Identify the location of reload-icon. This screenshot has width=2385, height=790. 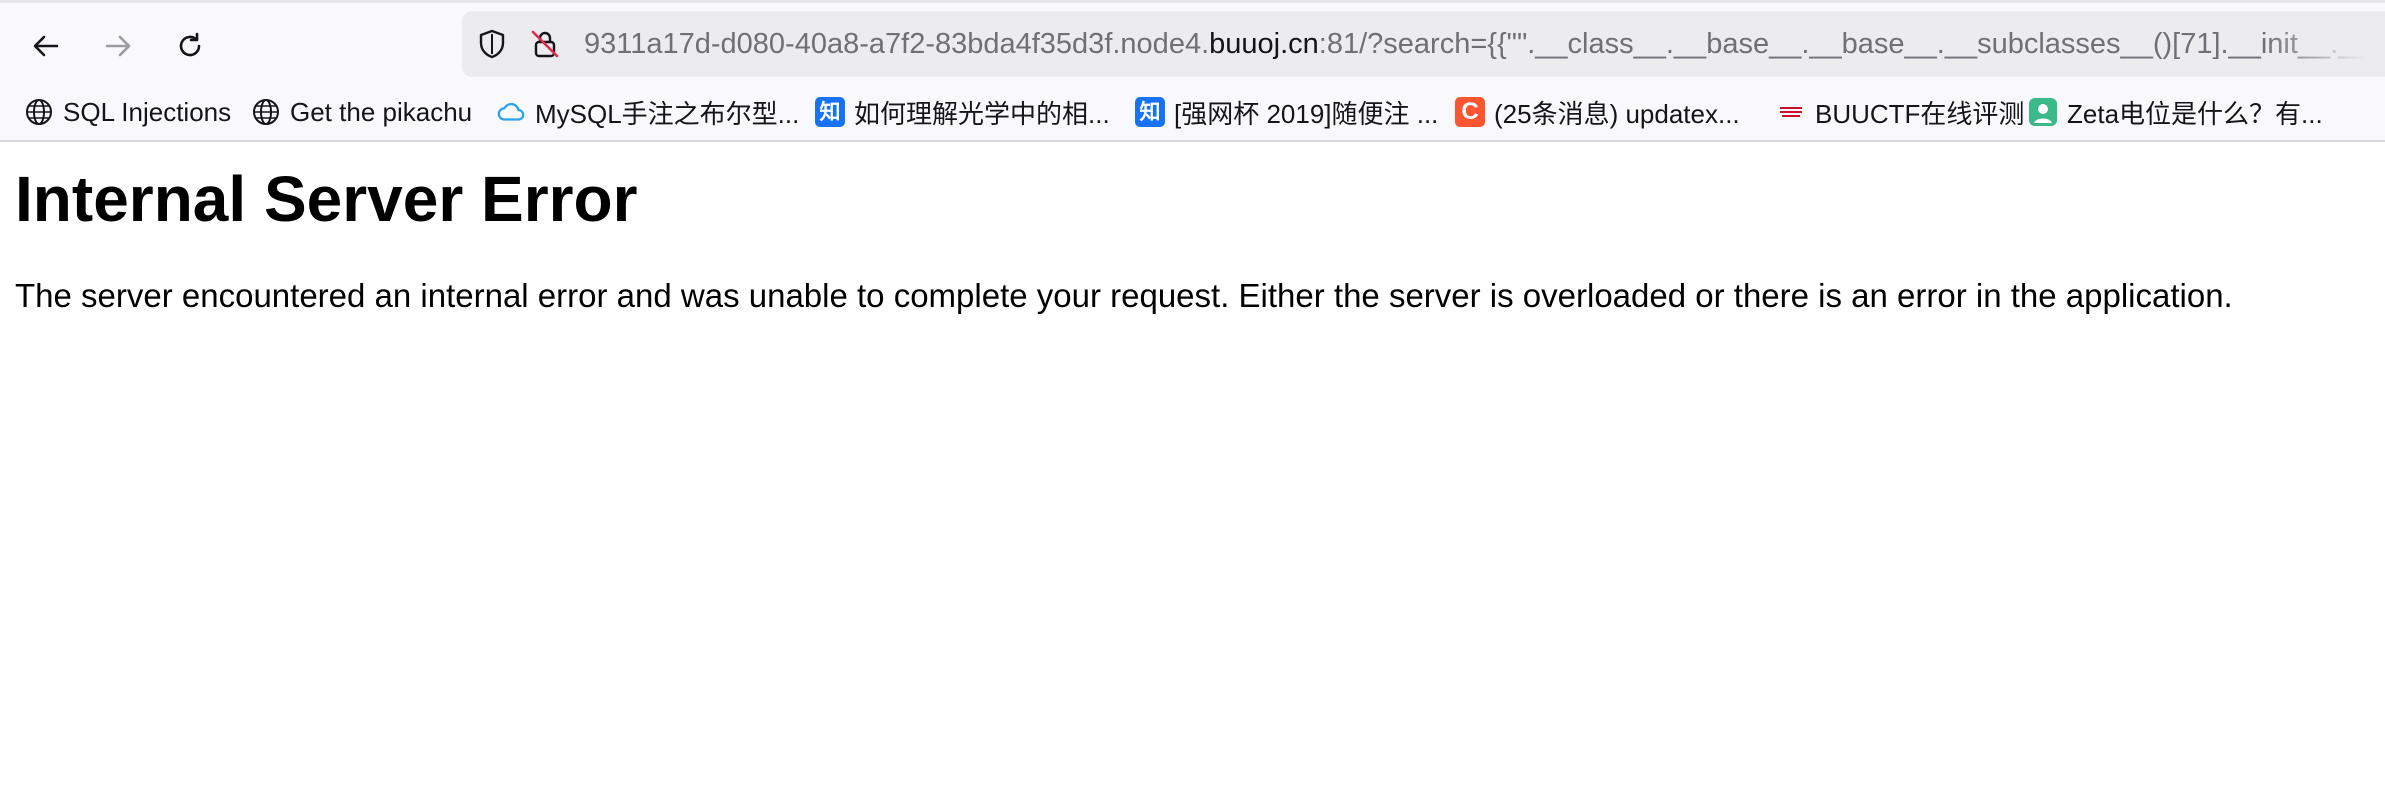
(190, 44).